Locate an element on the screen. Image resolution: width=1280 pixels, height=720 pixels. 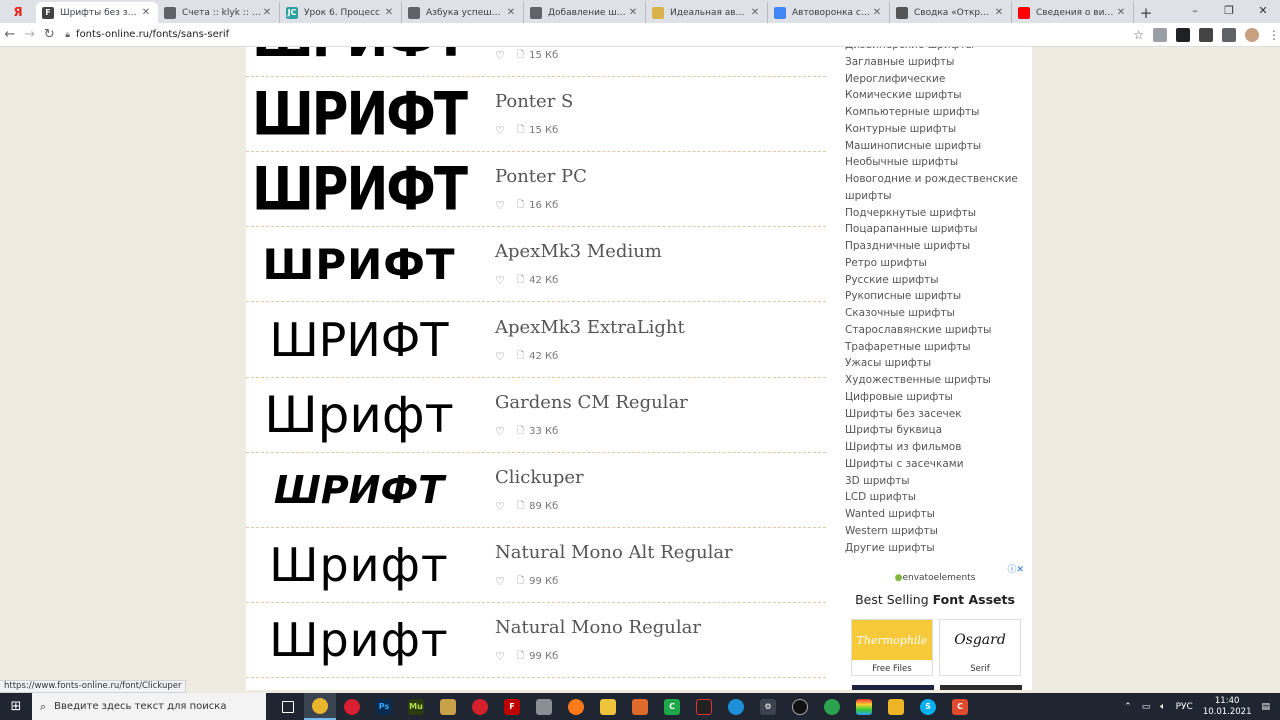
clock: 11:40 10.01.2021 is located at coordinates (1227, 707).